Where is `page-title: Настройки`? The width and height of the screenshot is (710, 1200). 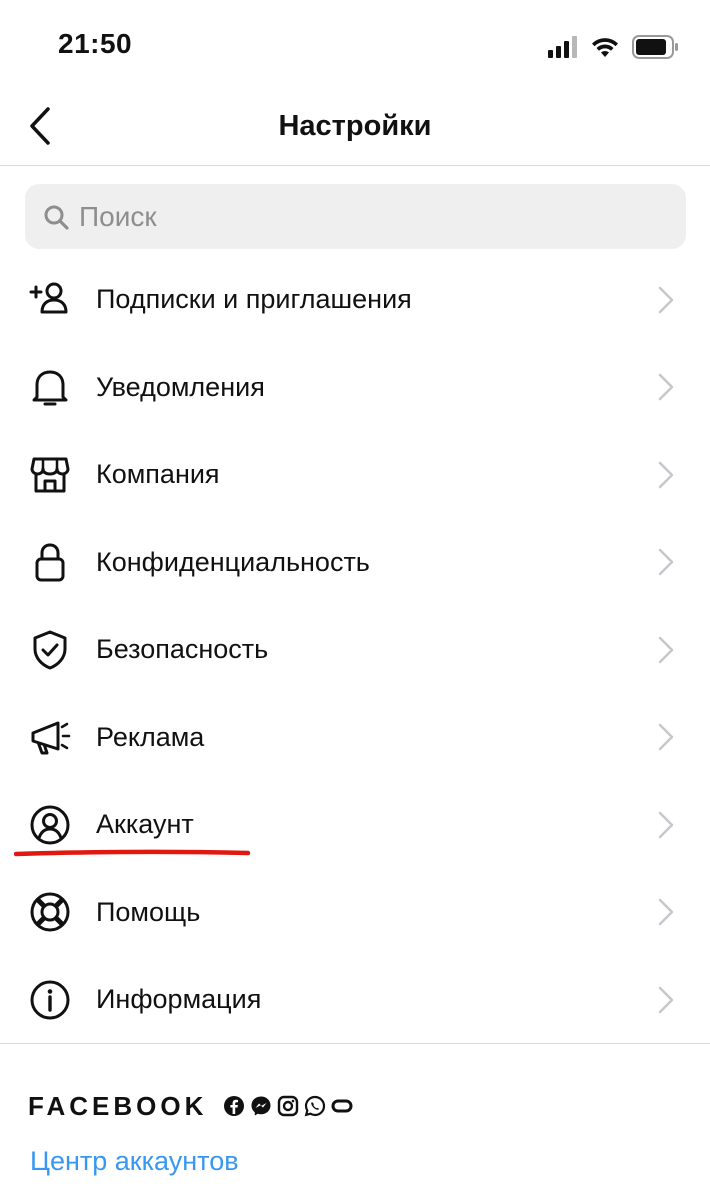 page-title: Настройки is located at coordinates (355, 126).